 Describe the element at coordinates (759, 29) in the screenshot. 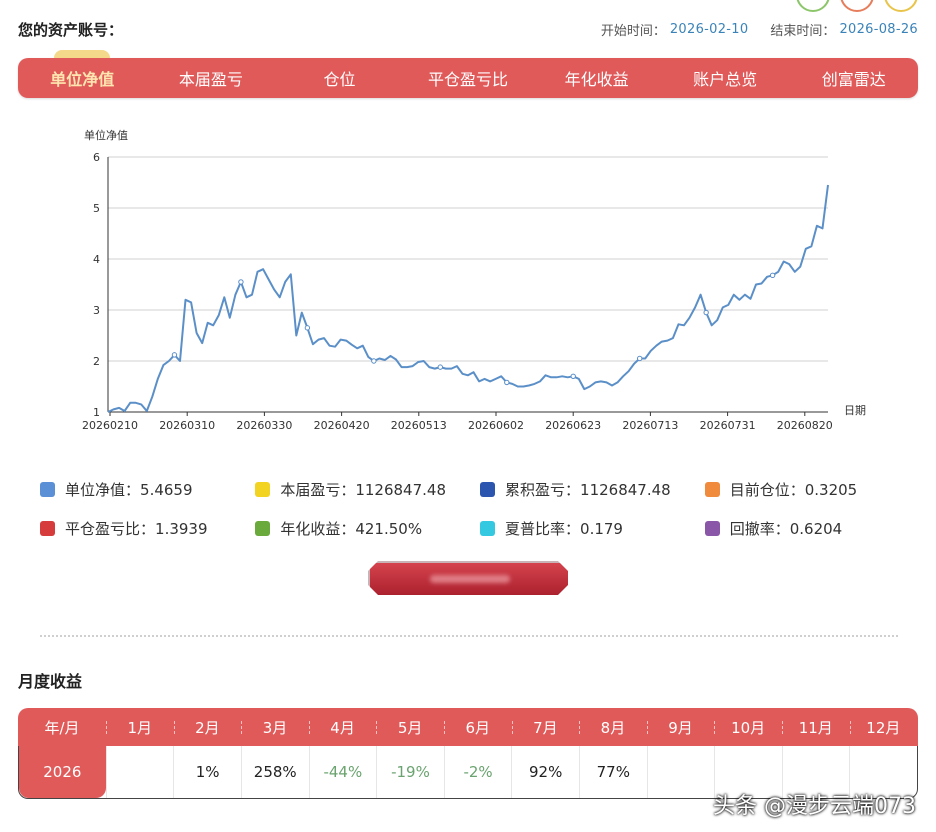

I see `date-range: 开始时间： 2026-02-10 结束时间： 2026-08-26` at that location.